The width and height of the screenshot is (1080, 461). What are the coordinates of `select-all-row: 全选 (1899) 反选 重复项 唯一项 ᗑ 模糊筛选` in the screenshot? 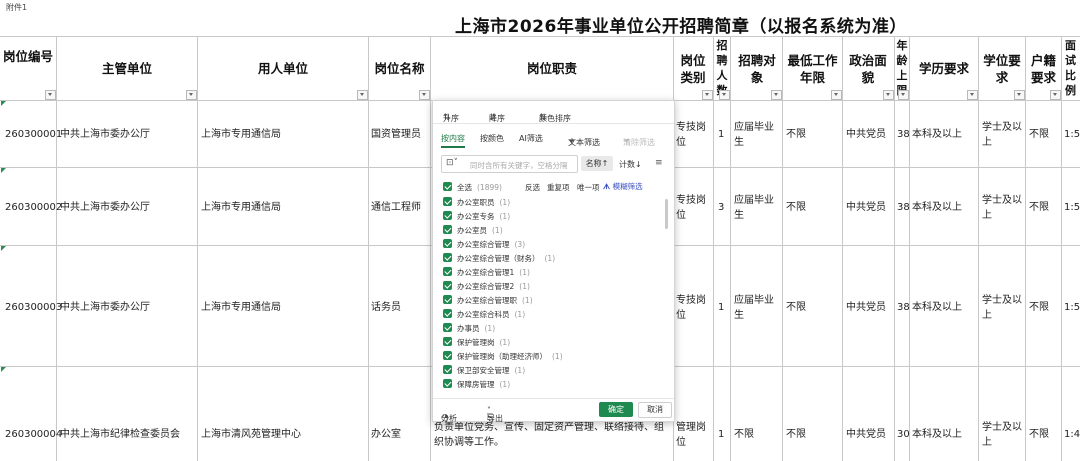 It's located at (553, 187).